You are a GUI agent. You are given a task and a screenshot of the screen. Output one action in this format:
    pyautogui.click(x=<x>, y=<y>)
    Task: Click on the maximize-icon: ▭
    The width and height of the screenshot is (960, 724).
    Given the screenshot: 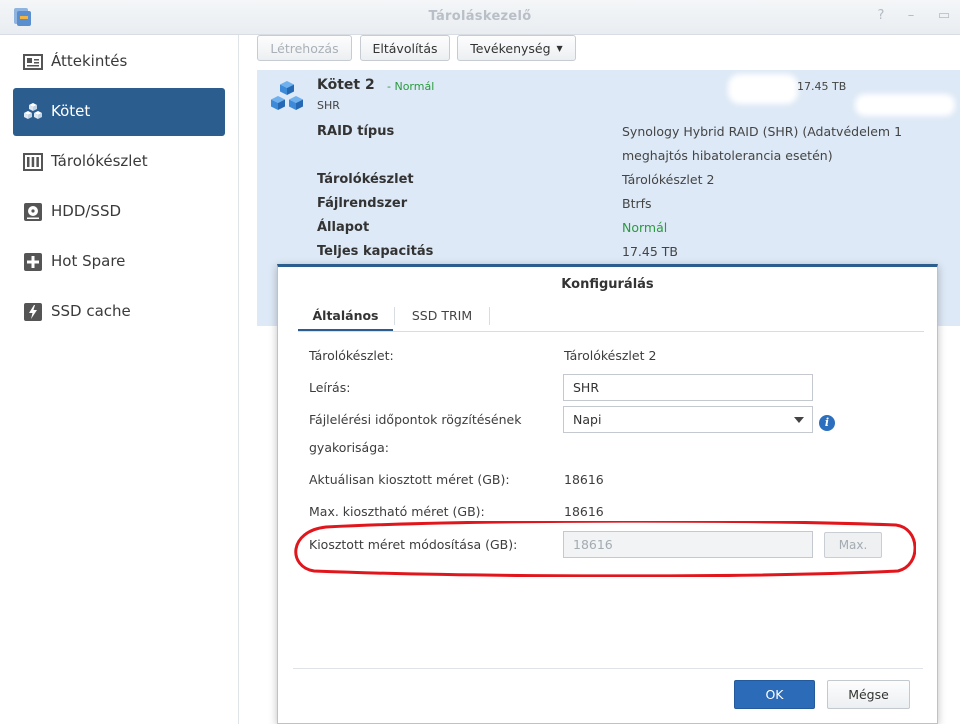 What is the action you would take?
    pyautogui.click(x=944, y=16)
    